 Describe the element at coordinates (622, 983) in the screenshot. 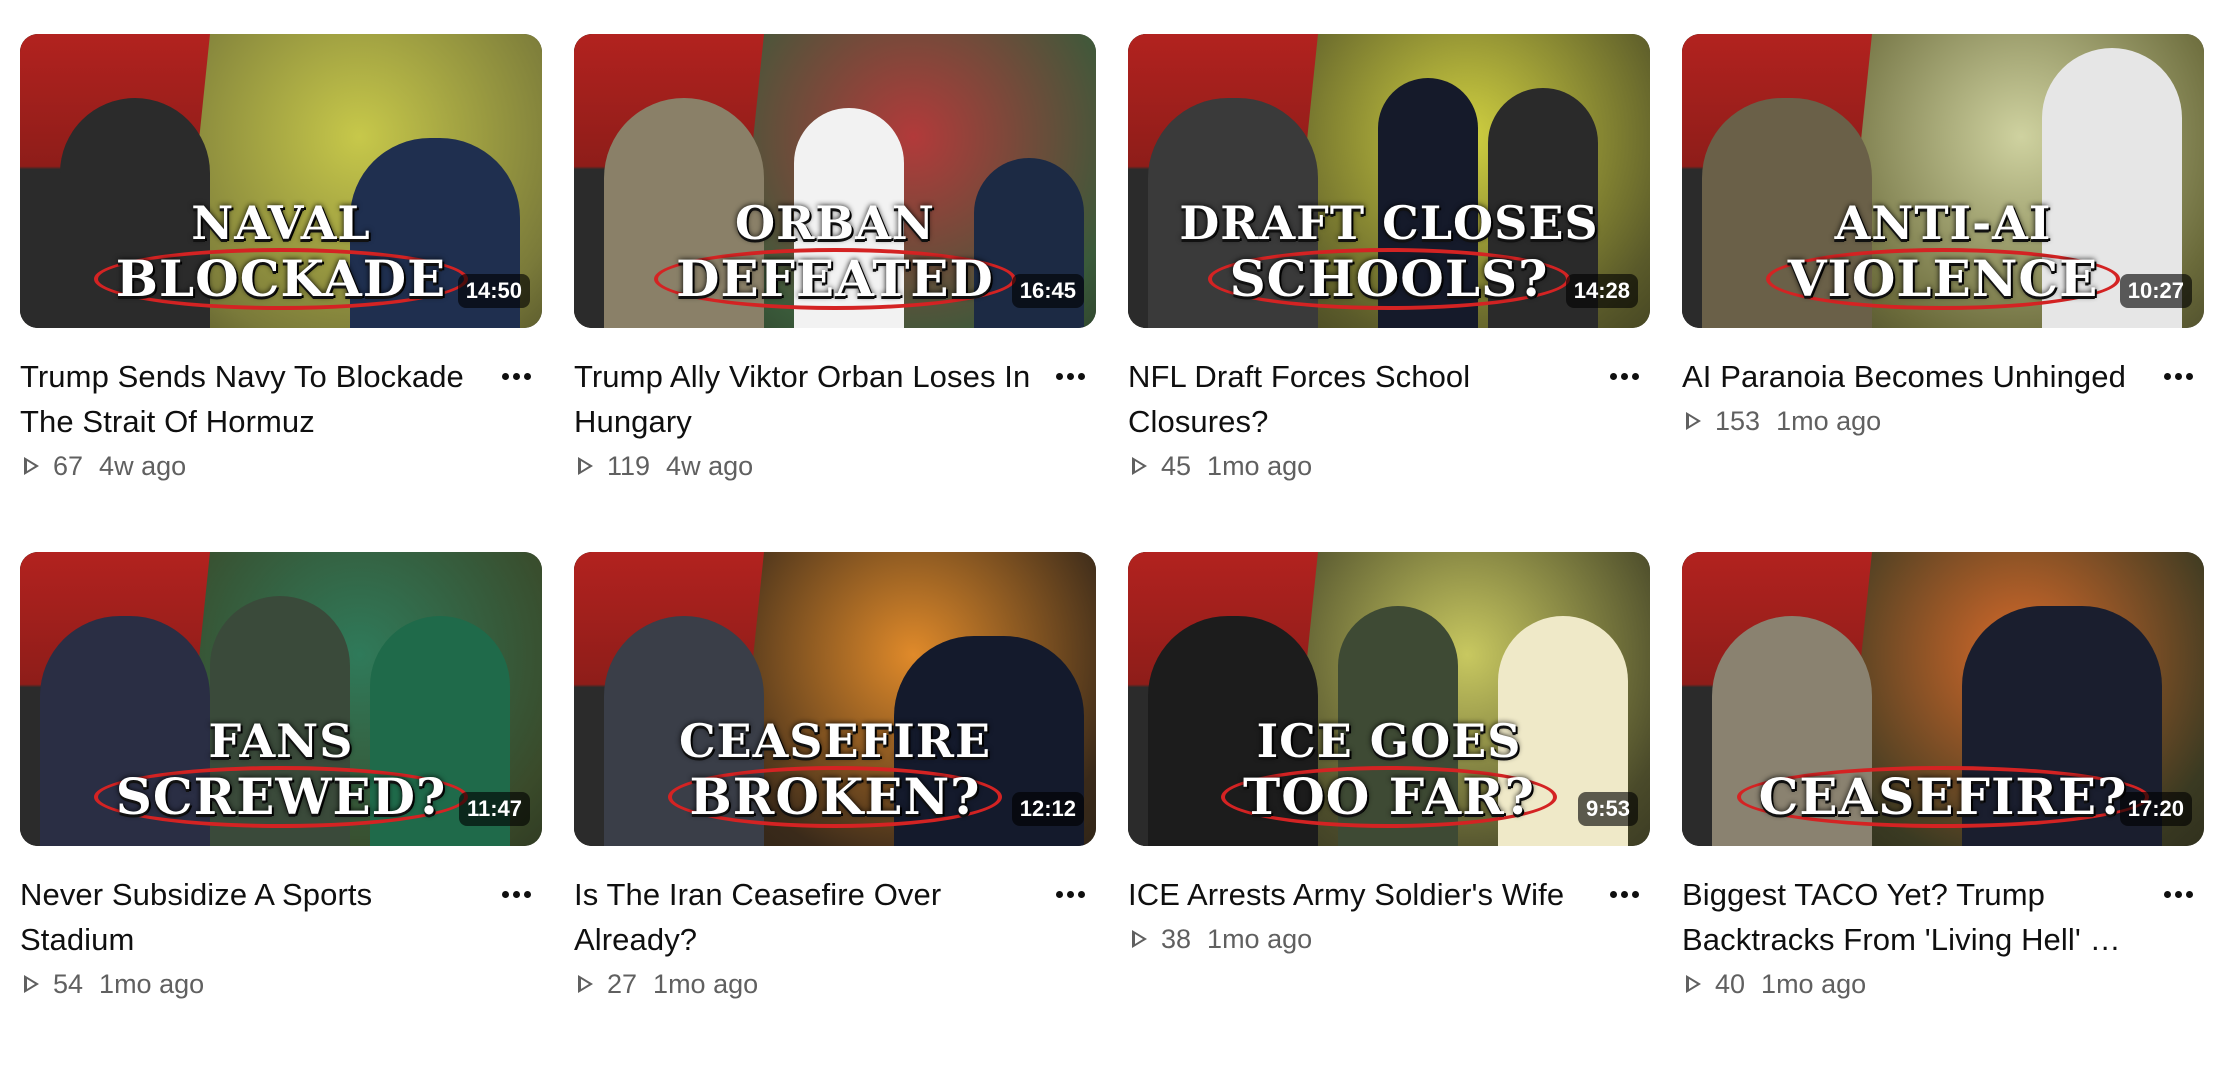

I see `view-count: 27` at that location.